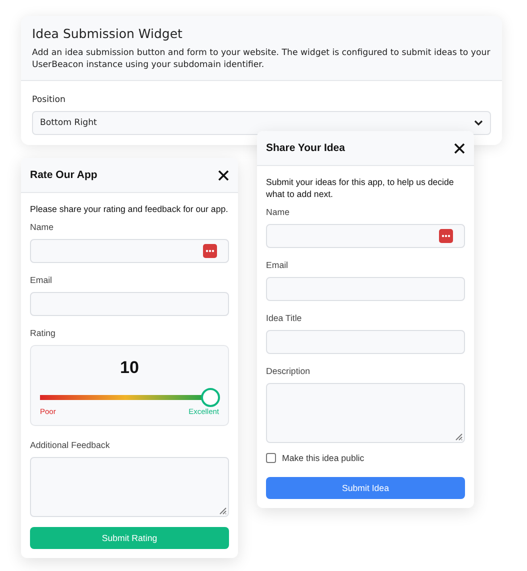  Describe the element at coordinates (289, 371) in the screenshot. I see `field-label: Description` at that location.